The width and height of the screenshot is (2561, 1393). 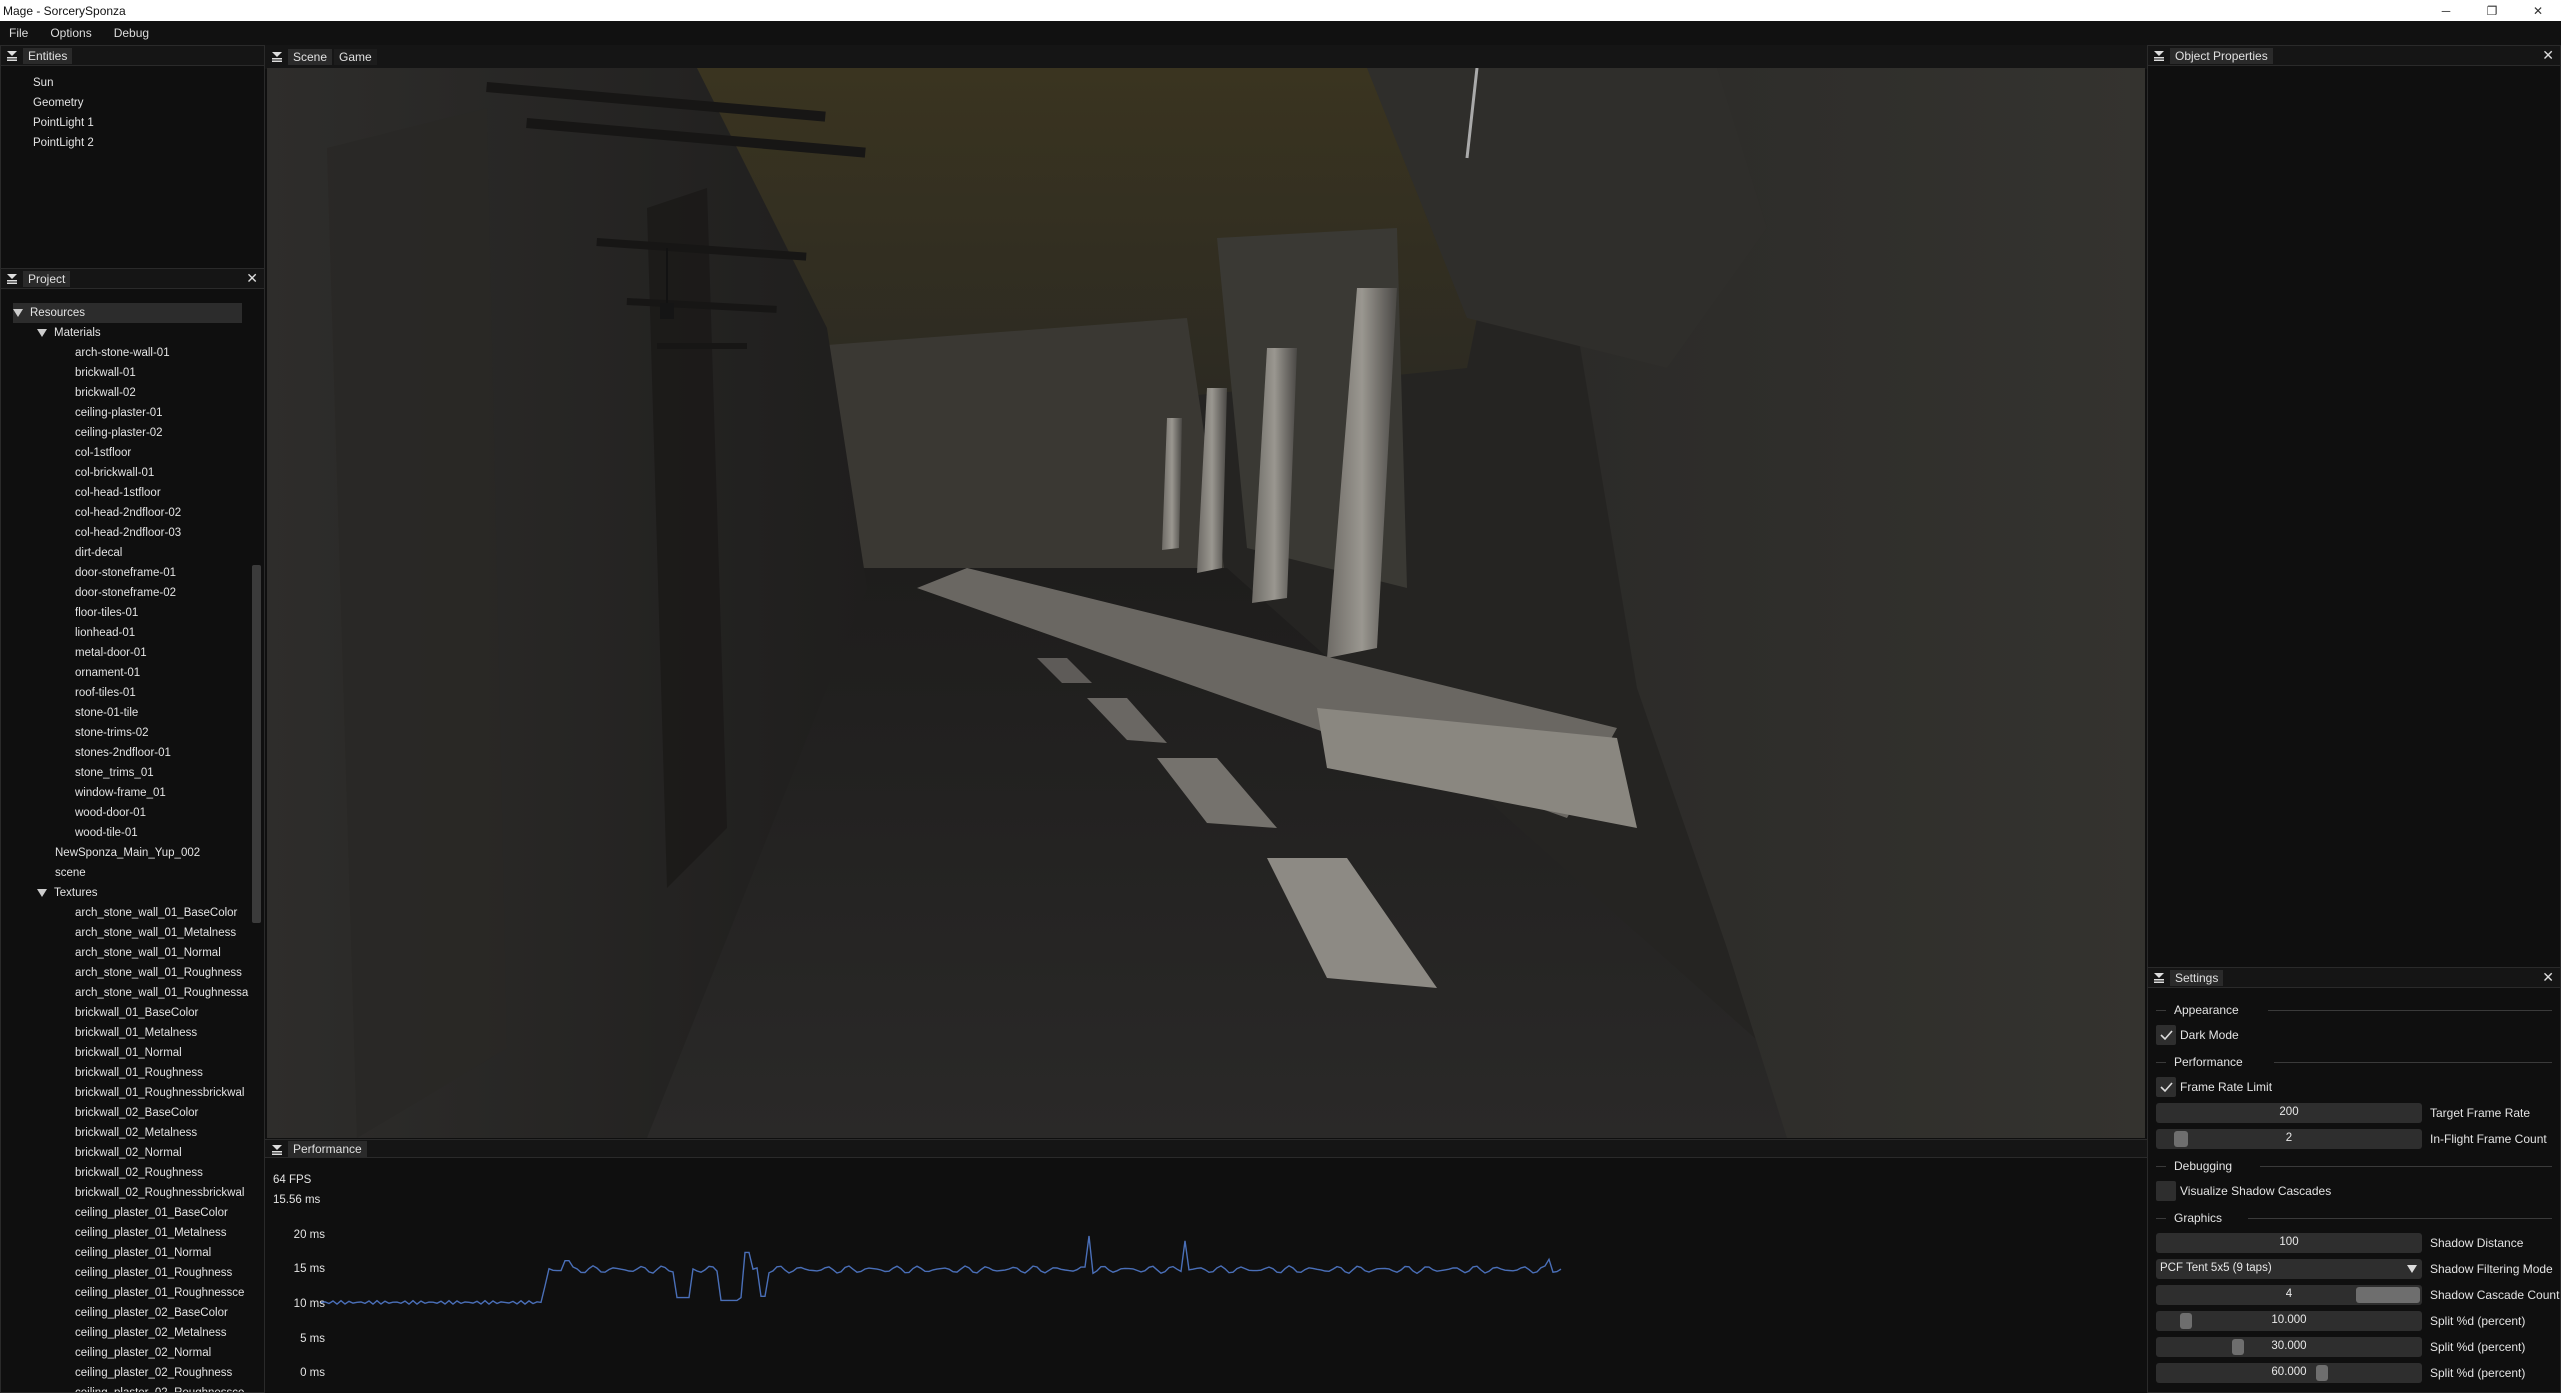 I want to click on tab-game: Game, so click(x=355, y=57).